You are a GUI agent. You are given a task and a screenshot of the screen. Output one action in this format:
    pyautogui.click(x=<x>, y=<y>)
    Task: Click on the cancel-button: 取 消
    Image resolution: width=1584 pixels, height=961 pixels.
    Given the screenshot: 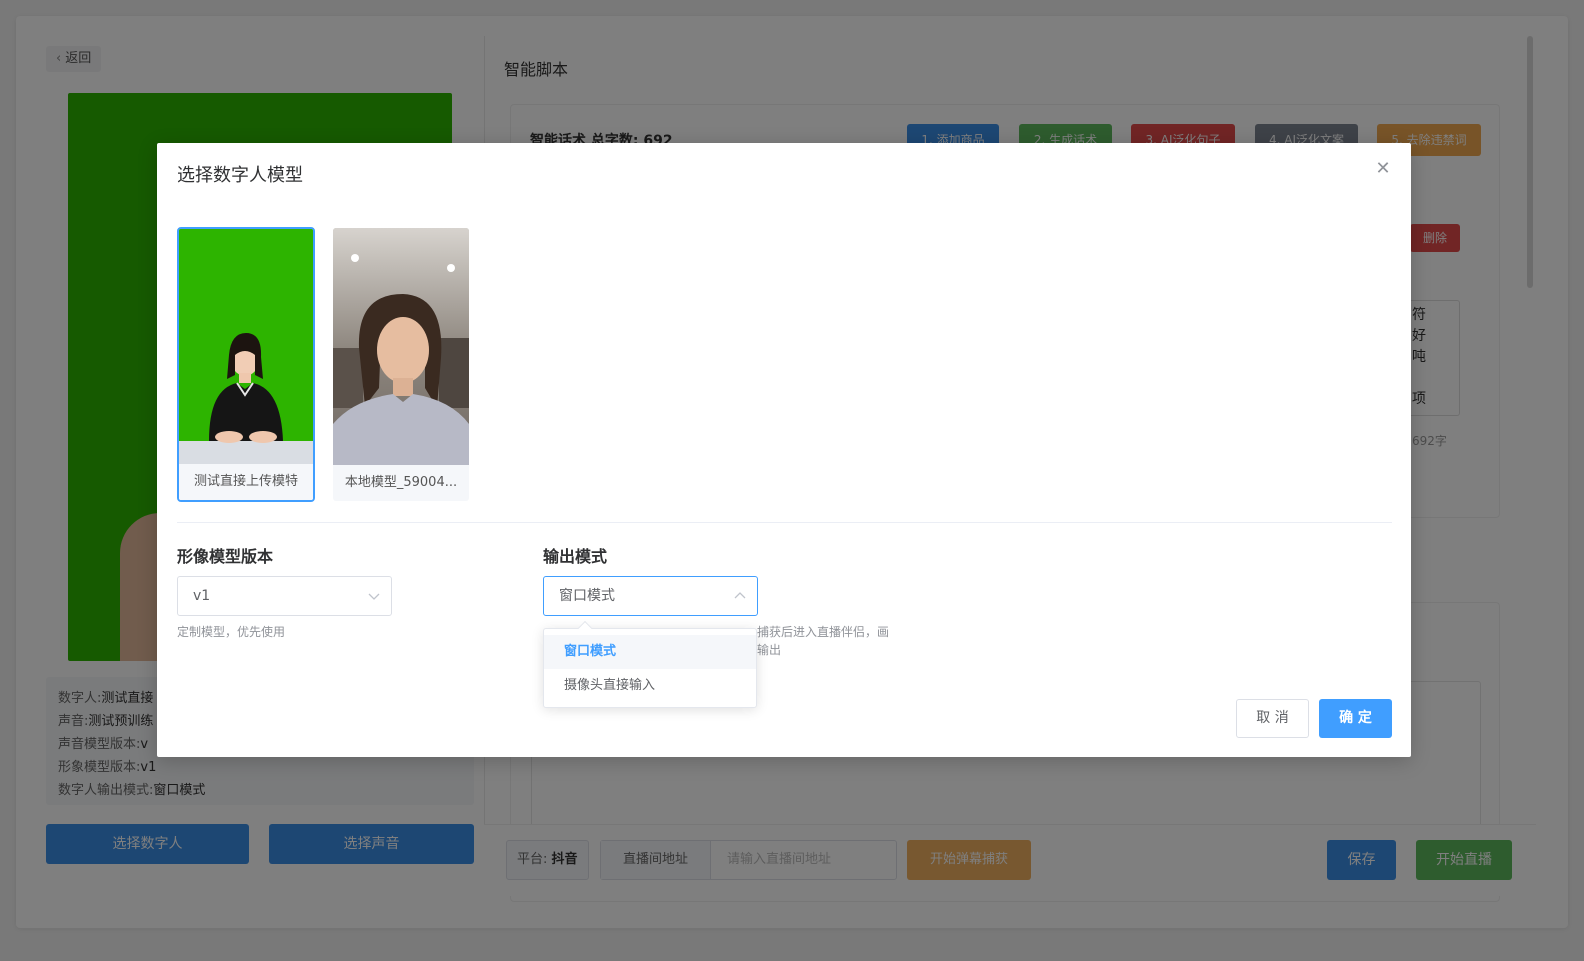 What is the action you would take?
    pyautogui.click(x=1272, y=718)
    